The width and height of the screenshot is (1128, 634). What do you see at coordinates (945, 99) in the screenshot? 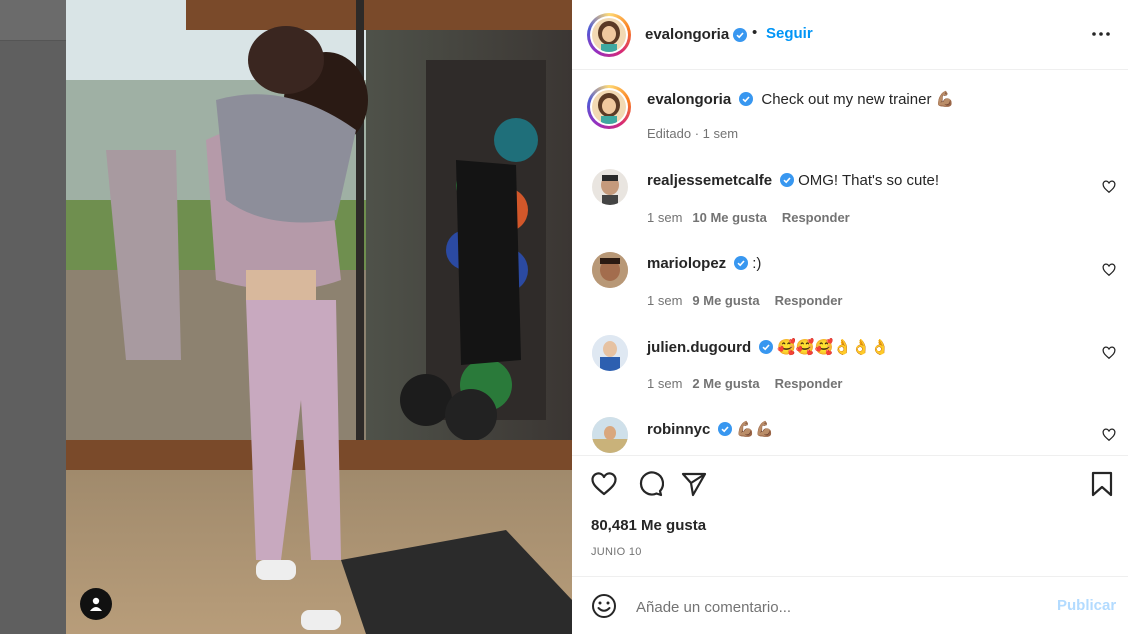
I see `caption-emoji: 💪🏽` at bounding box center [945, 99].